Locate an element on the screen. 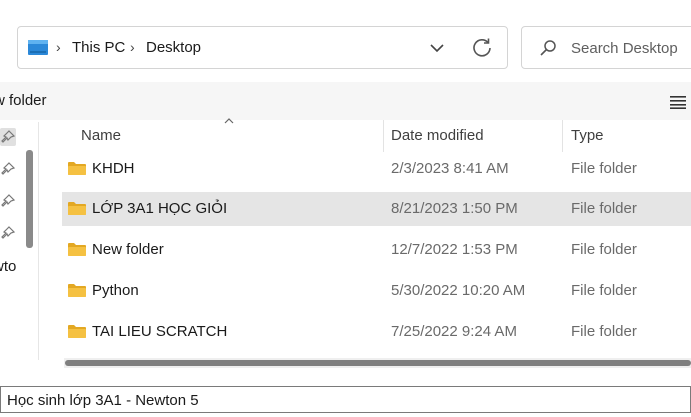 The height and width of the screenshot is (417, 691). navigation-pane: wto is located at coordinates (10, 240).